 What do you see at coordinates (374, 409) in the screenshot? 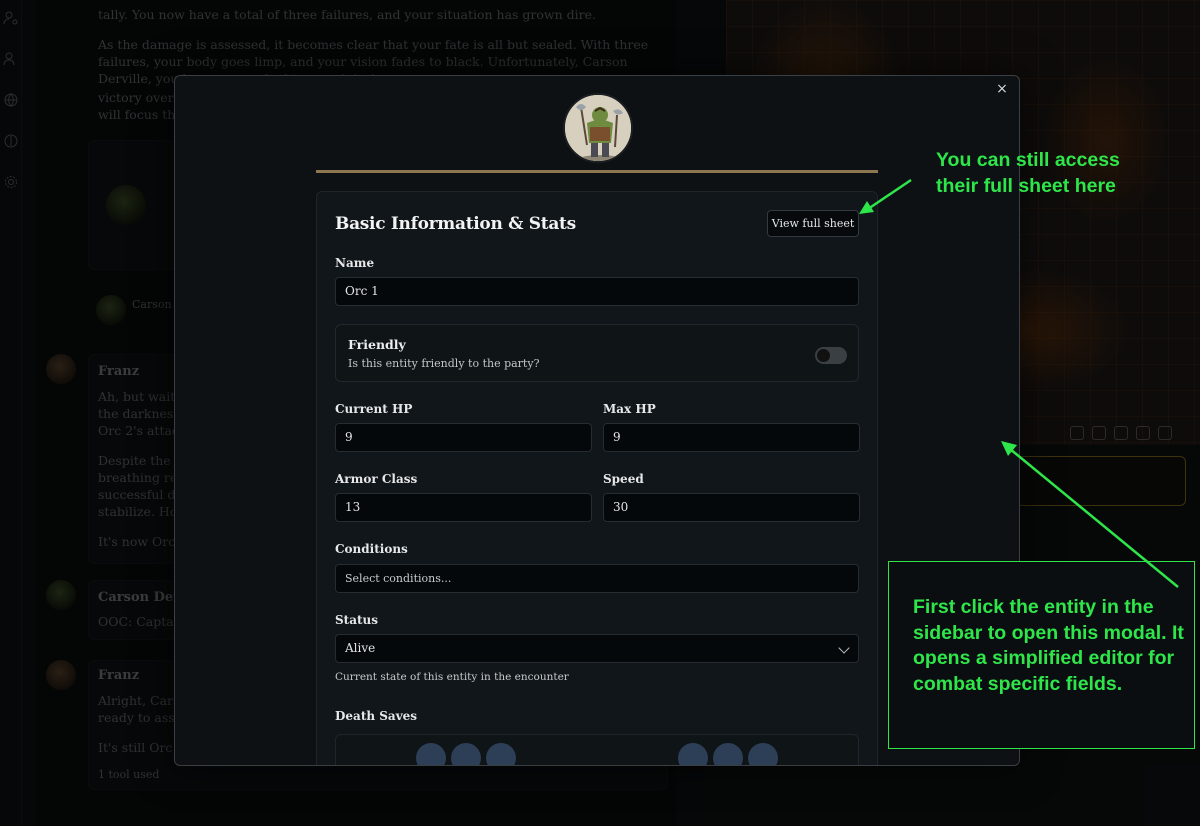
I see `current-hp-label: Current HP` at bounding box center [374, 409].